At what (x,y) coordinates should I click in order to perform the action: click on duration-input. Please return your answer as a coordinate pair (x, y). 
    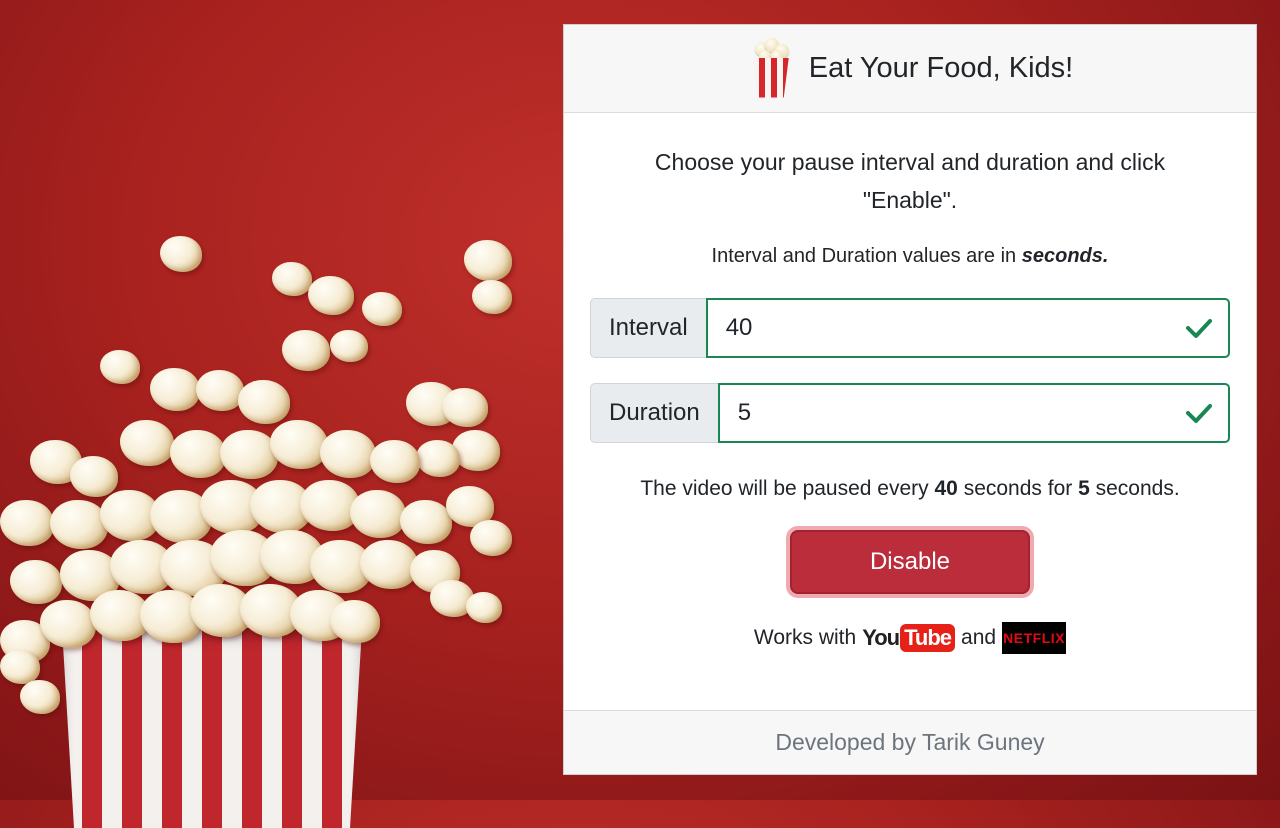
    Looking at the image, I should click on (973, 413).